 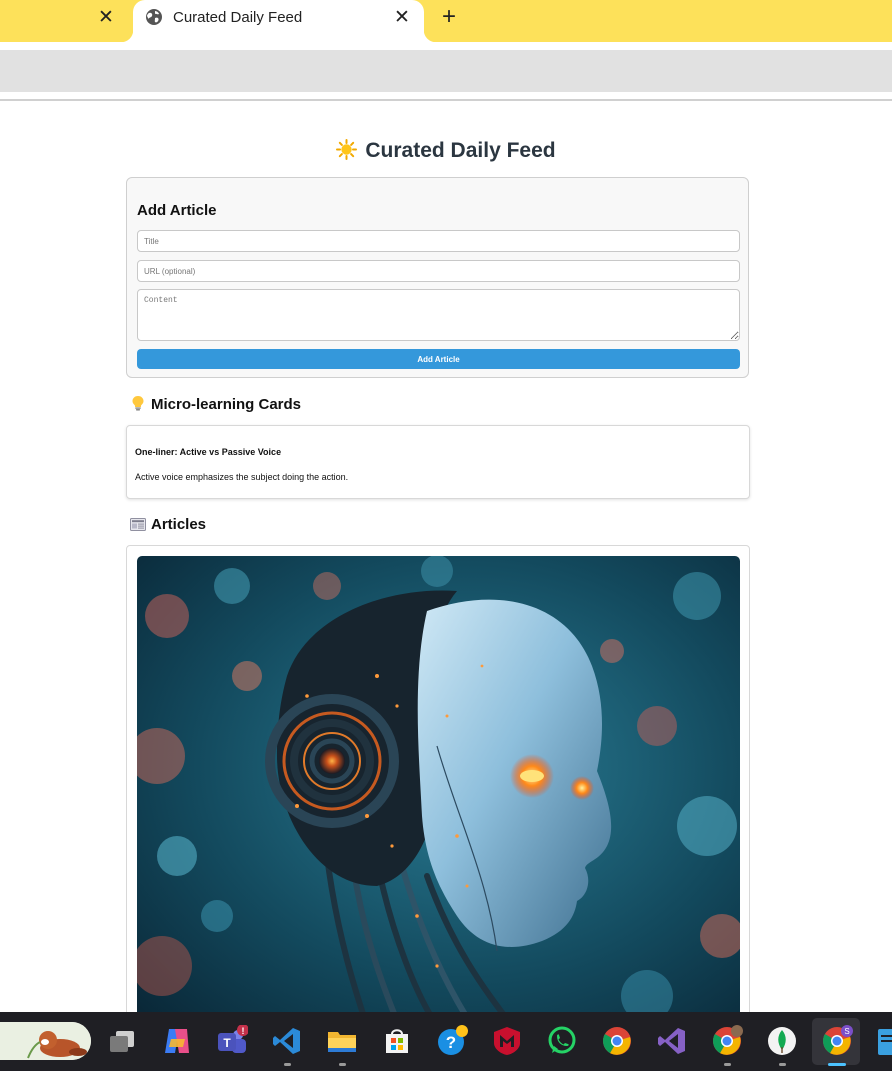 I want to click on add-article-form: Add Article Add Article, so click(x=437, y=277).